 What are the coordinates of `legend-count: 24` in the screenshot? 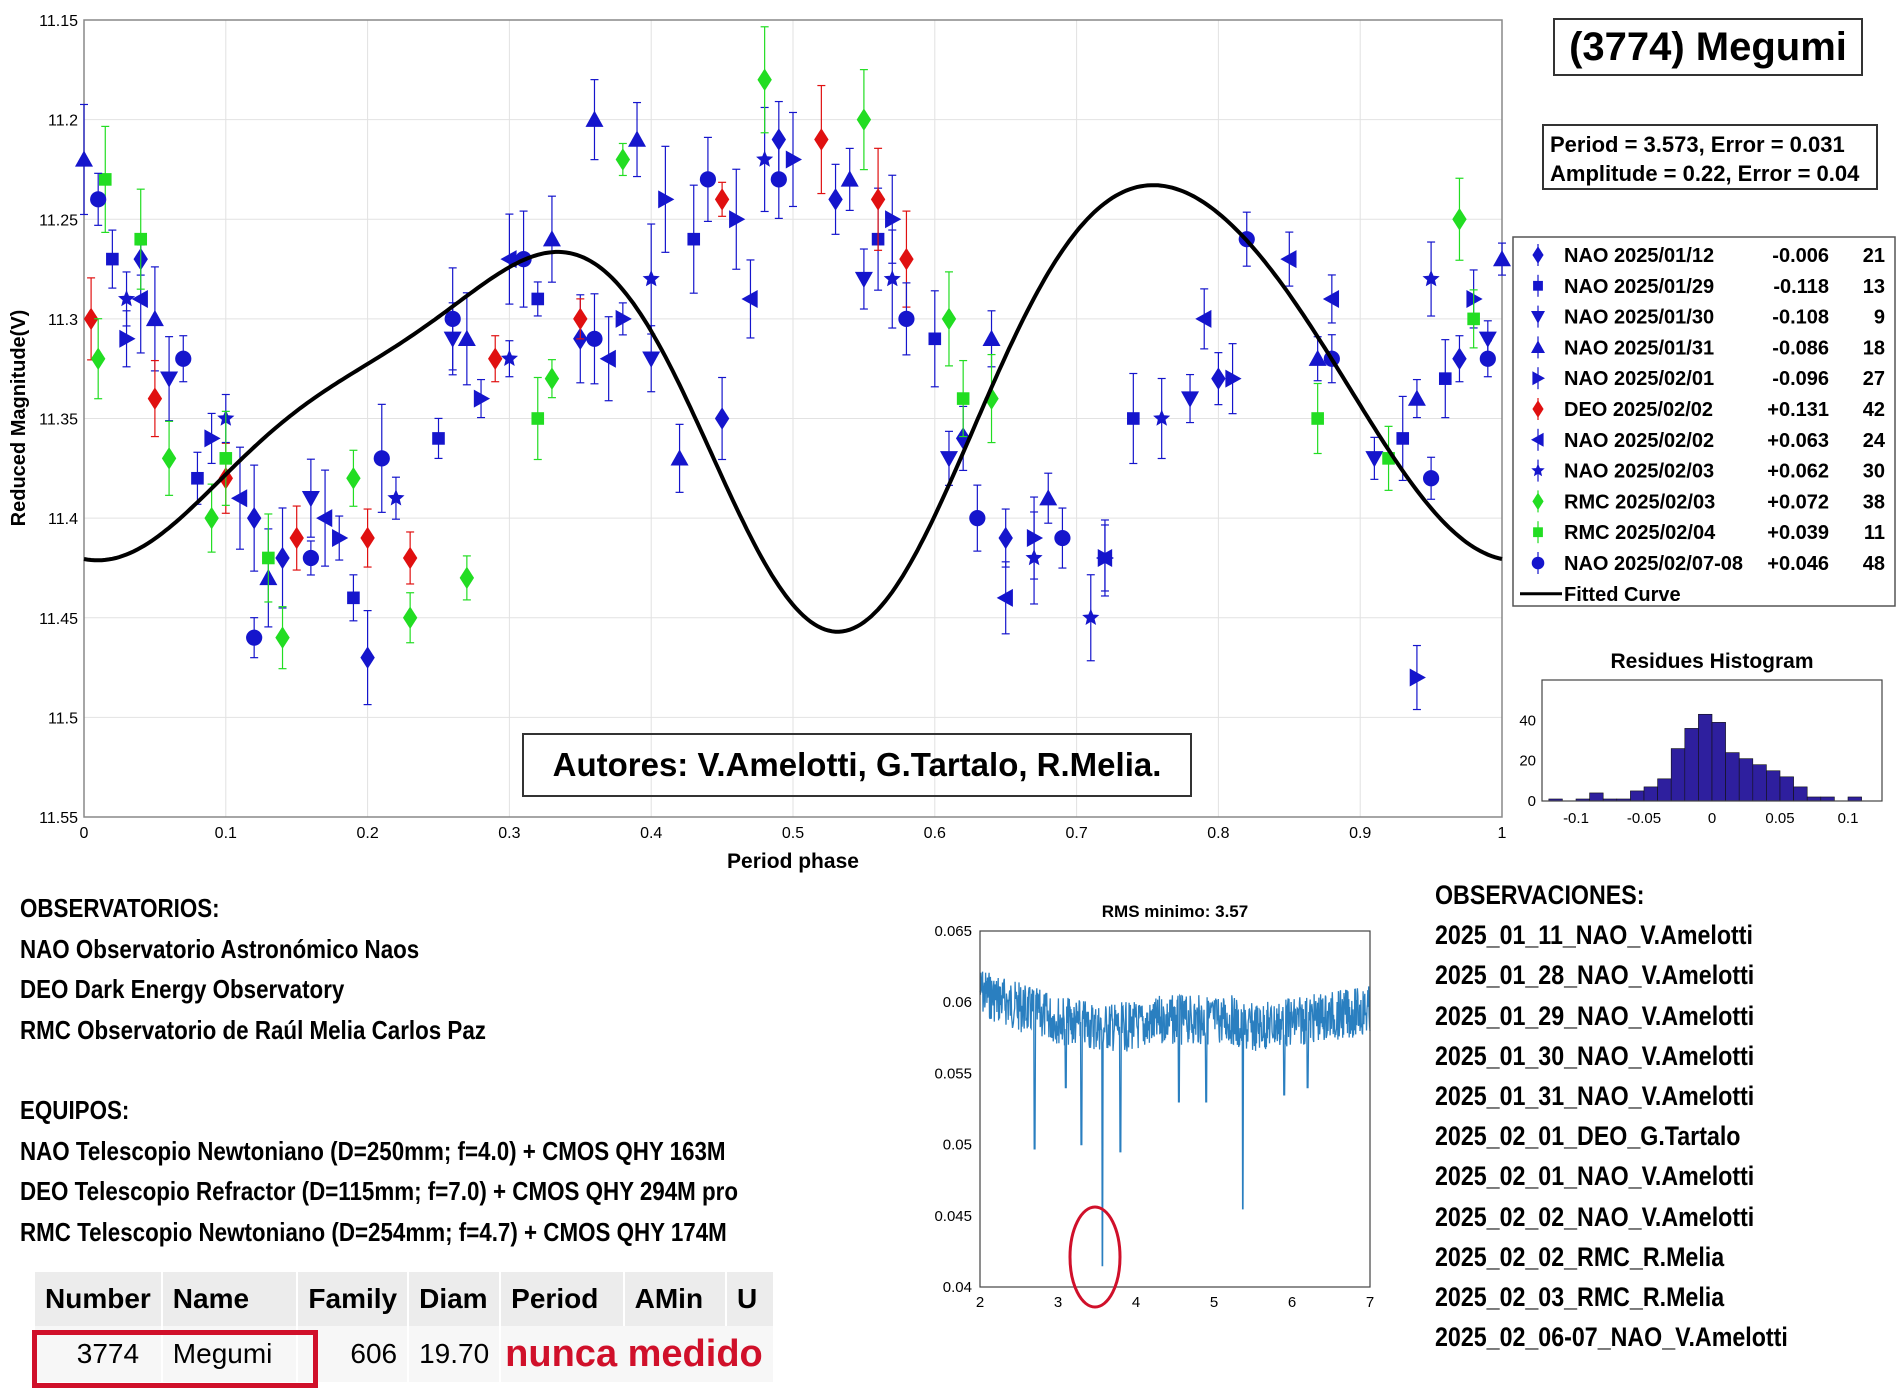 It's located at (1874, 441).